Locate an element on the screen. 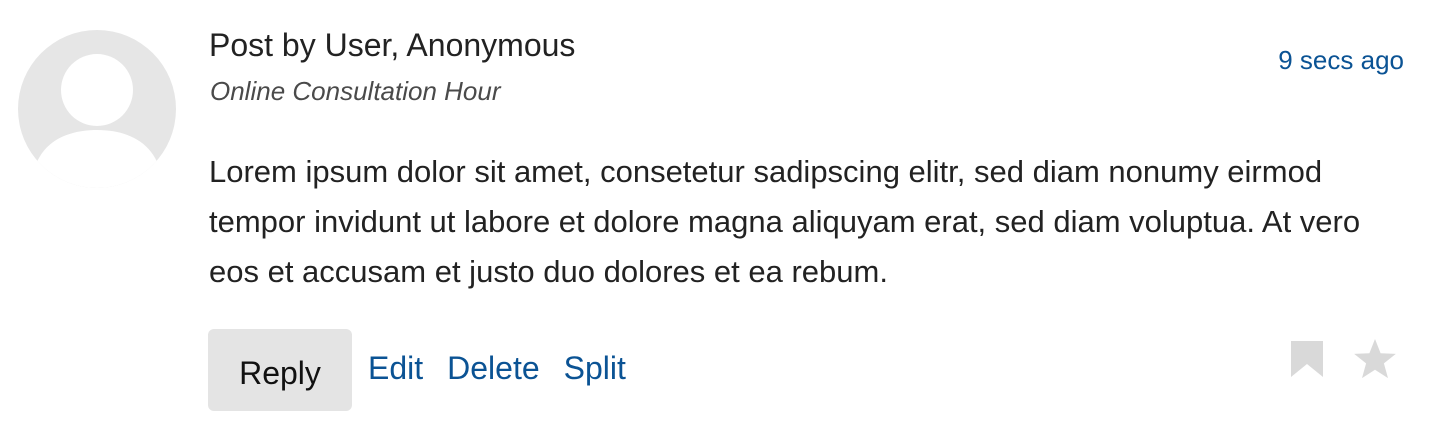 The height and width of the screenshot is (431, 1435). delete-link: Delete is located at coordinates (493, 368).